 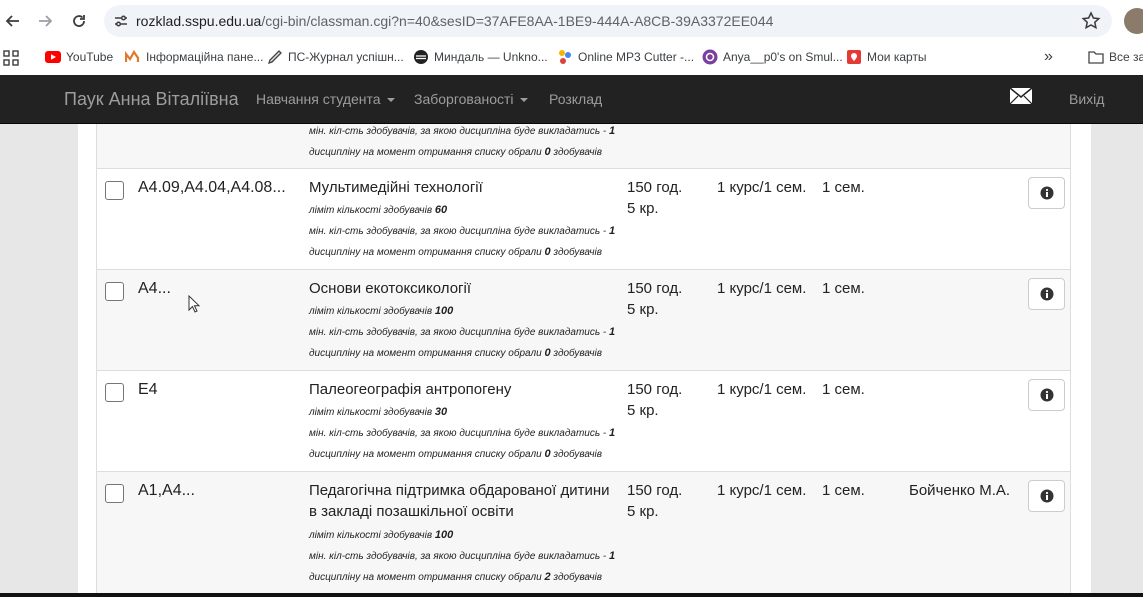 I want to click on all-bookmarks-button: Все за, so click(x=1115, y=57).